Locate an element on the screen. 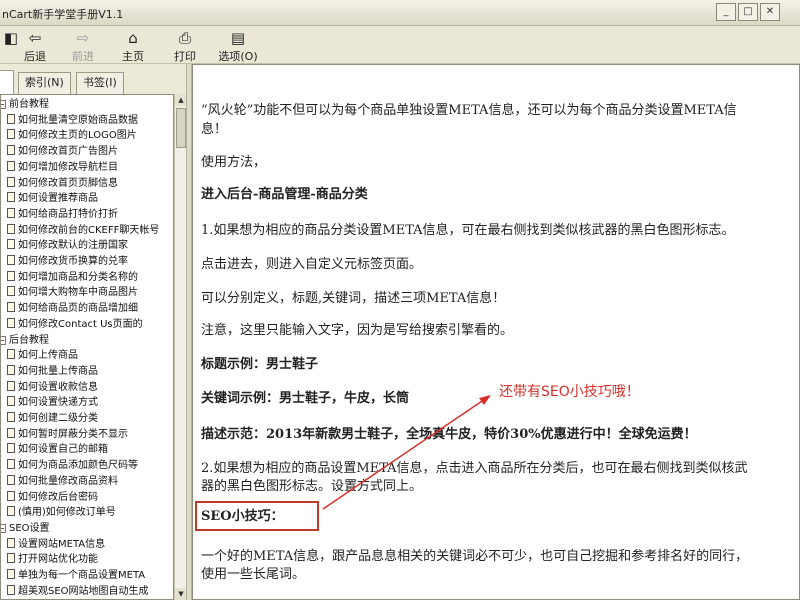  back-button: ⇦ 后退 is located at coordinates (35, 46).